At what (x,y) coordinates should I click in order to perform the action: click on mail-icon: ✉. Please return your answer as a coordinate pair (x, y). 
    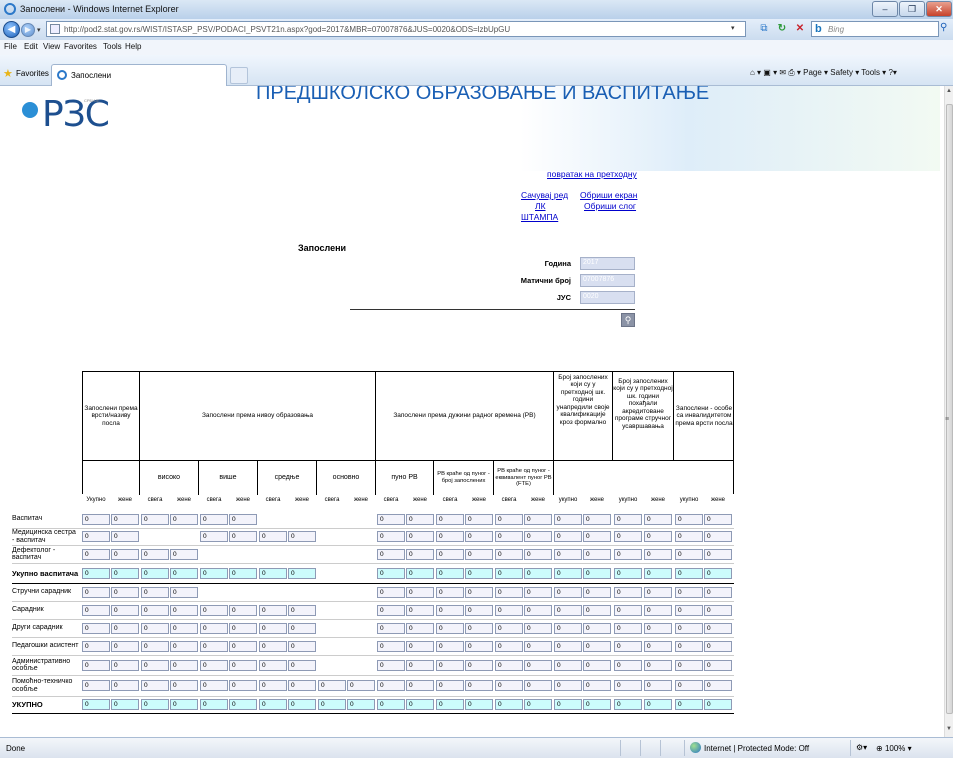
    Looking at the image, I should click on (783, 72).